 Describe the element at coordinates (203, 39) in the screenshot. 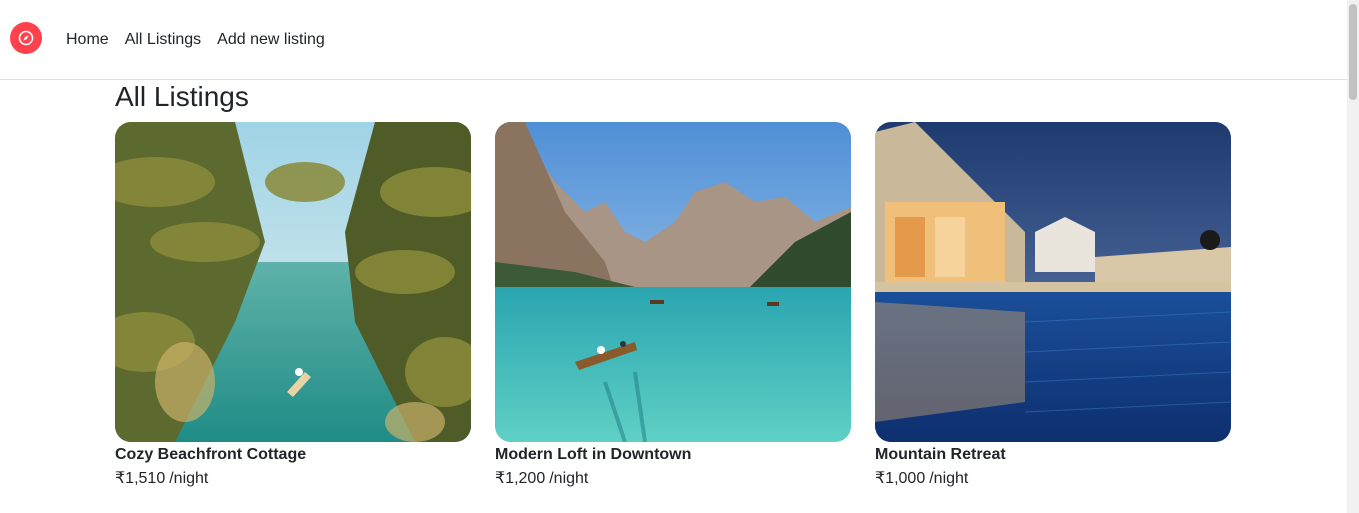

I see `nav-links: Home All Listings Add new listing` at that location.